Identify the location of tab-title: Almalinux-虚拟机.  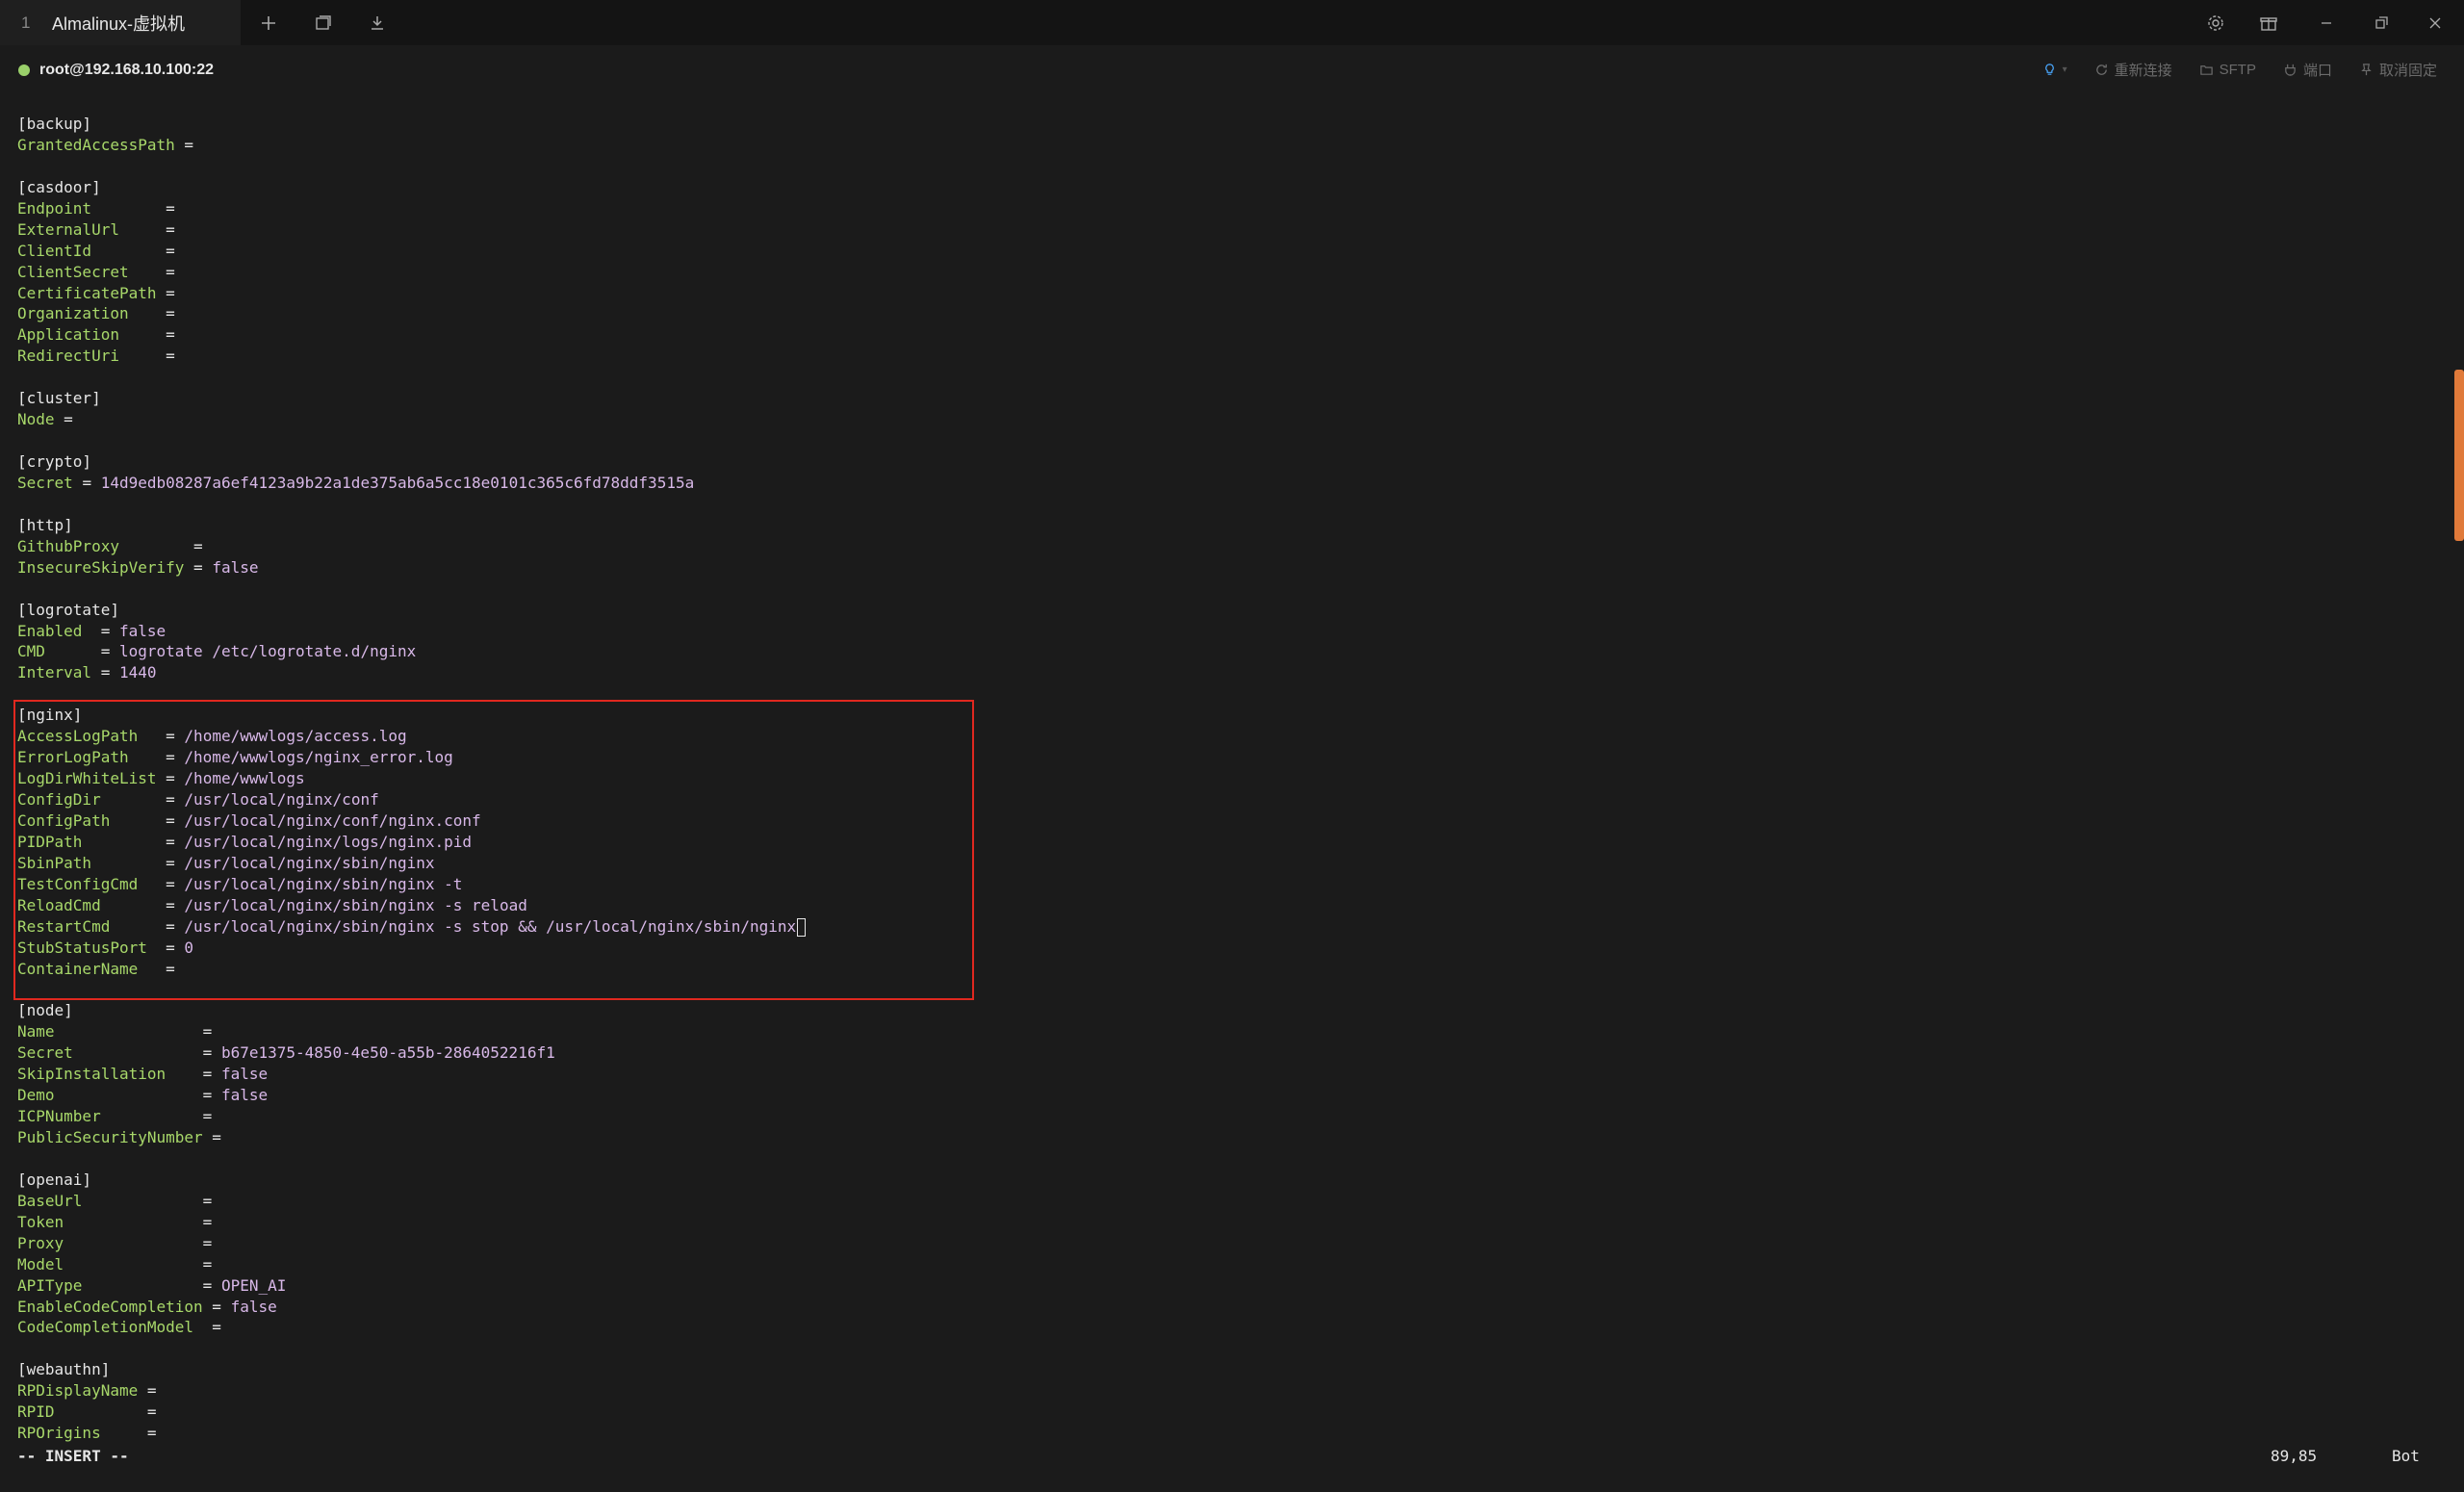
(119, 23).